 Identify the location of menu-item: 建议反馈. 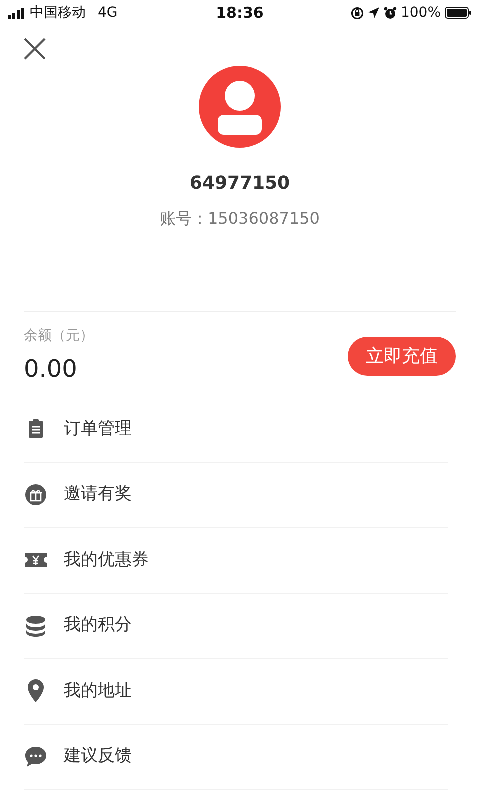
(98, 757).